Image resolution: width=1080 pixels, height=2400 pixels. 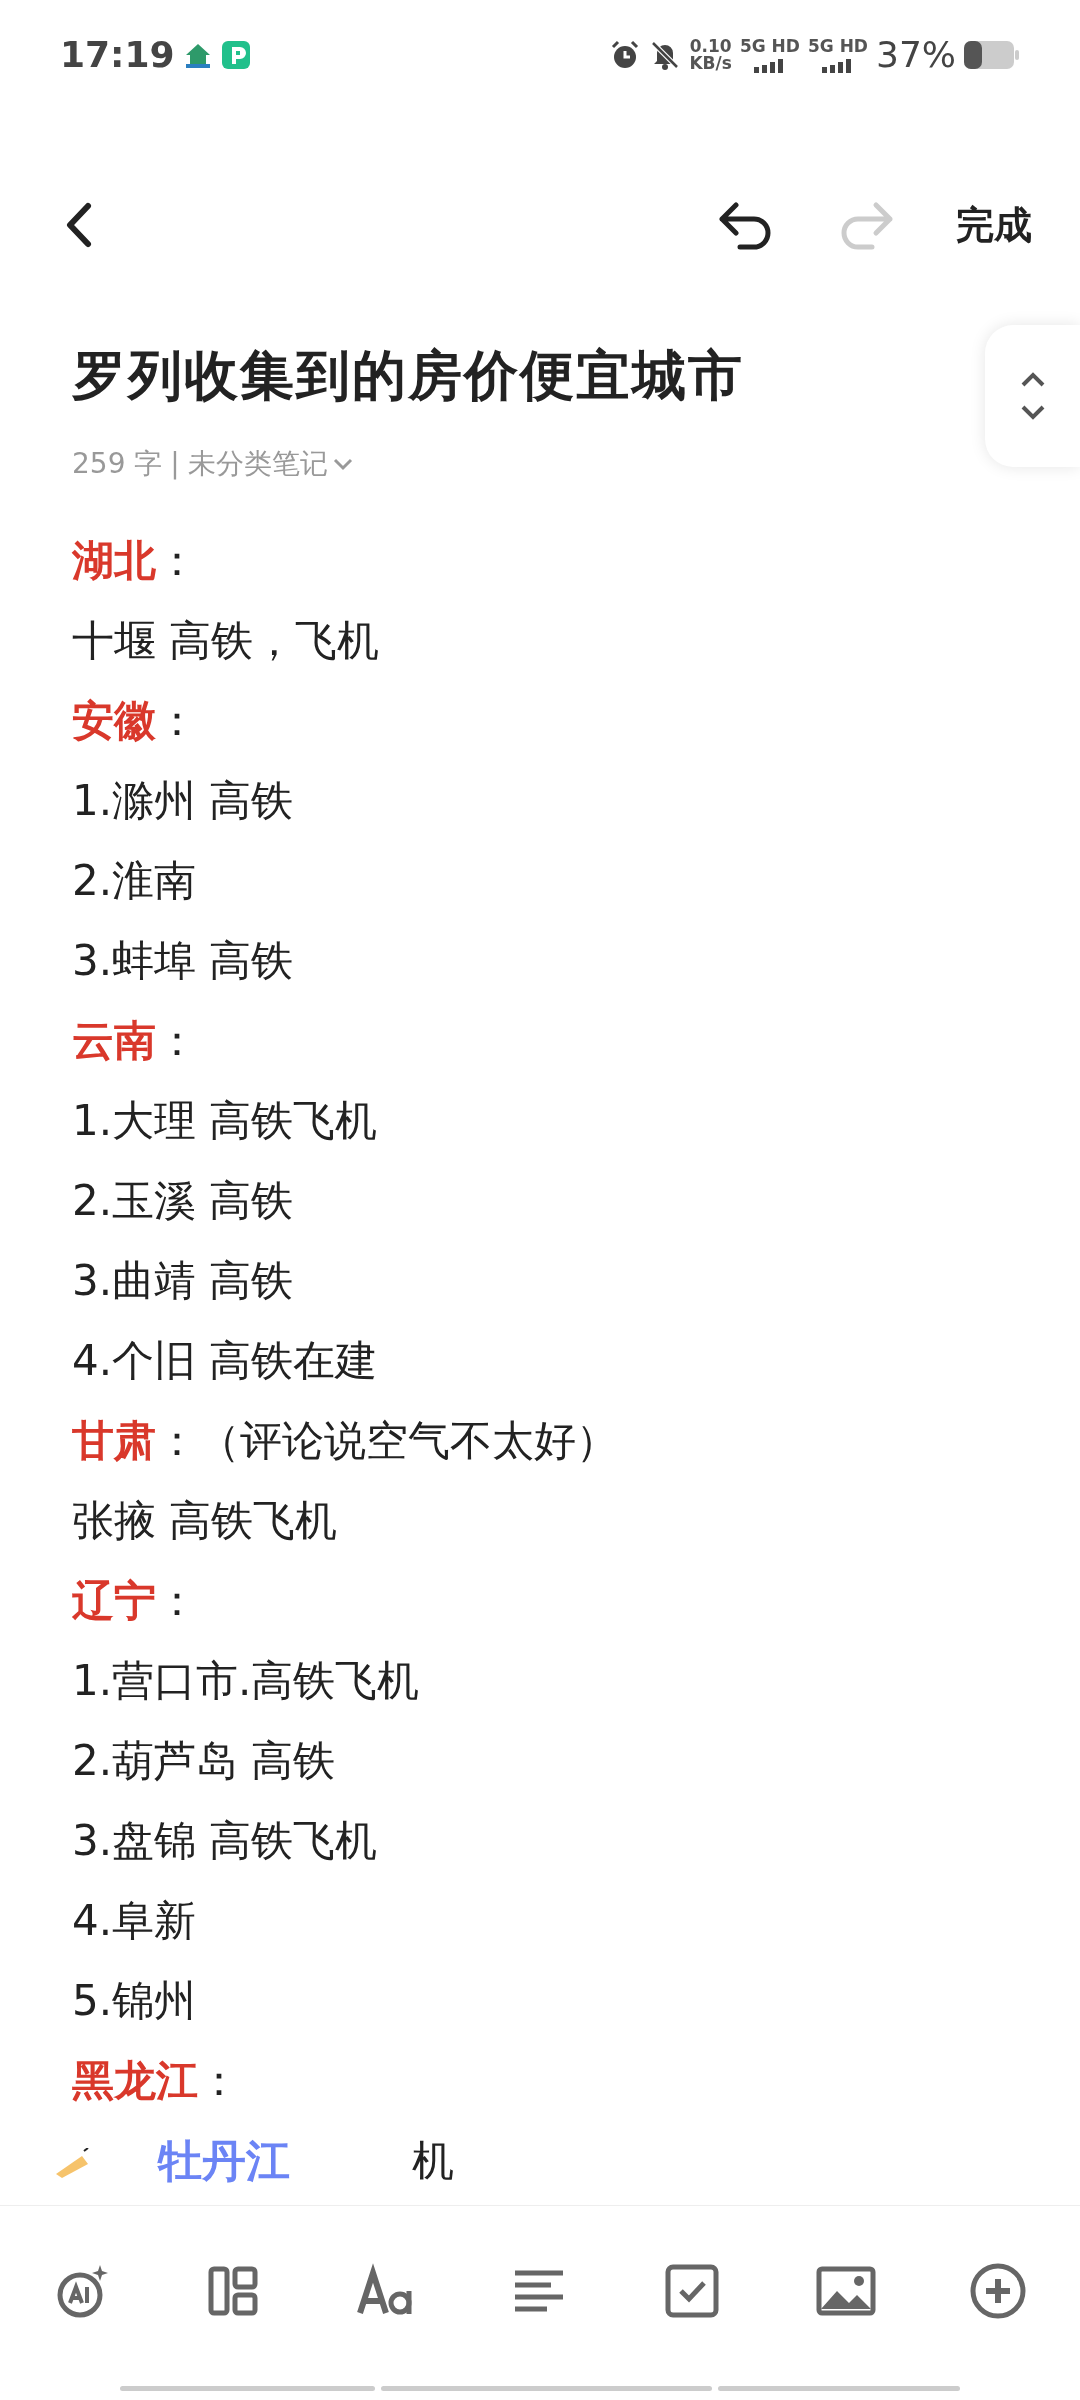 What do you see at coordinates (114, 1040) in the screenshot?
I see `section-heading: 云南` at bounding box center [114, 1040].